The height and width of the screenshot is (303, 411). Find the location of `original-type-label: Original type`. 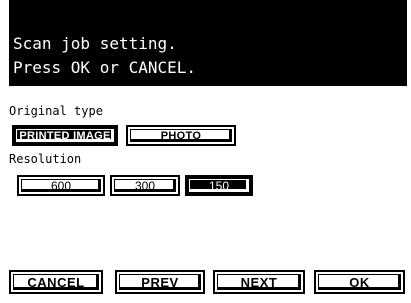

original-type-label: Original type is located at coordinates (56, 111).